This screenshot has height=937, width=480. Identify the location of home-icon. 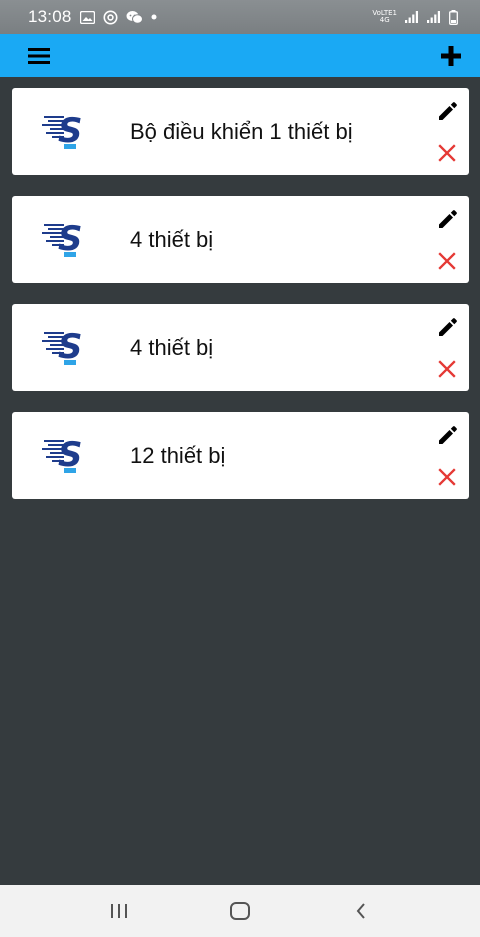
(240, 911).